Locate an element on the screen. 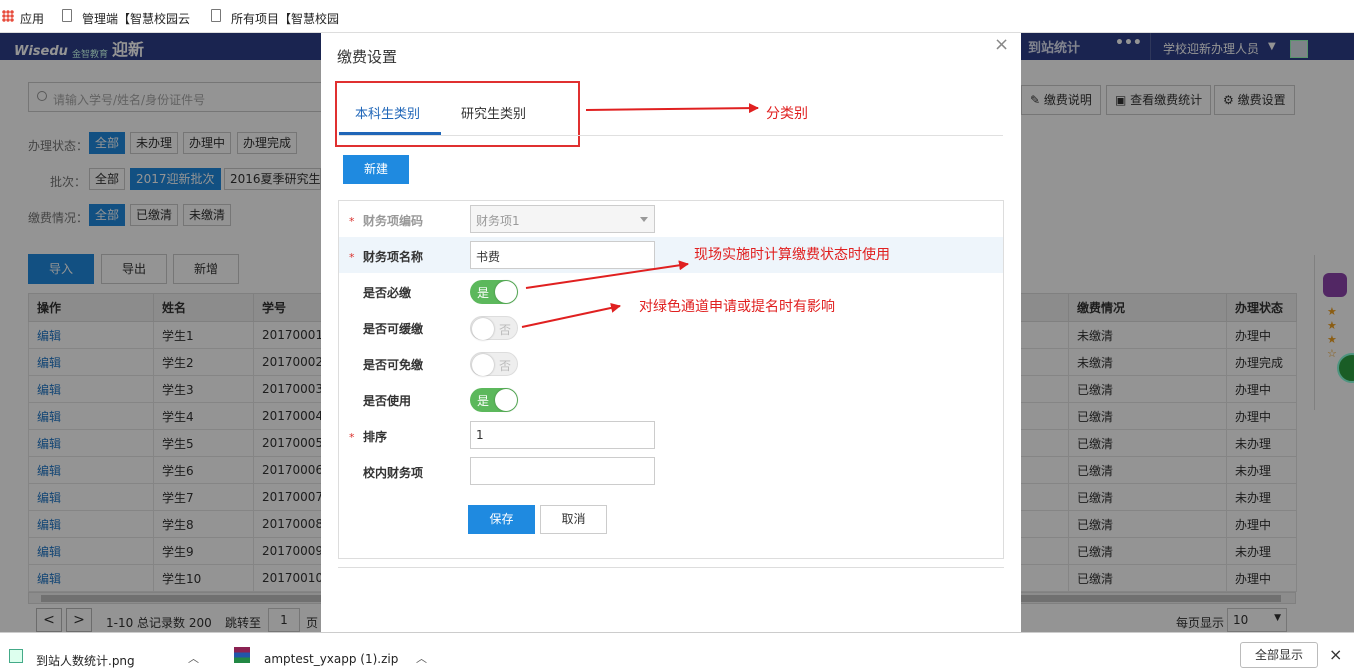 This screenshot has height=670, width=1354. annotation-arrows is located at coordinates (640, 215).